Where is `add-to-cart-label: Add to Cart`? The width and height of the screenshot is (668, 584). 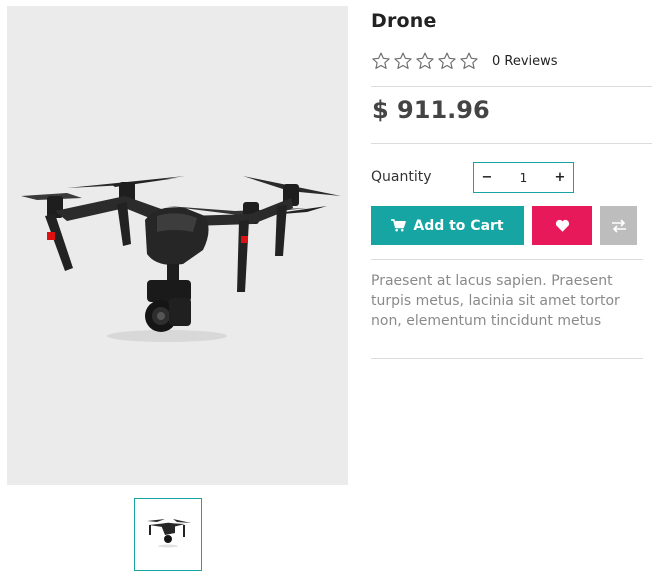
add-to-cart-label: Add to Cart is located at coordinates (458, 225).